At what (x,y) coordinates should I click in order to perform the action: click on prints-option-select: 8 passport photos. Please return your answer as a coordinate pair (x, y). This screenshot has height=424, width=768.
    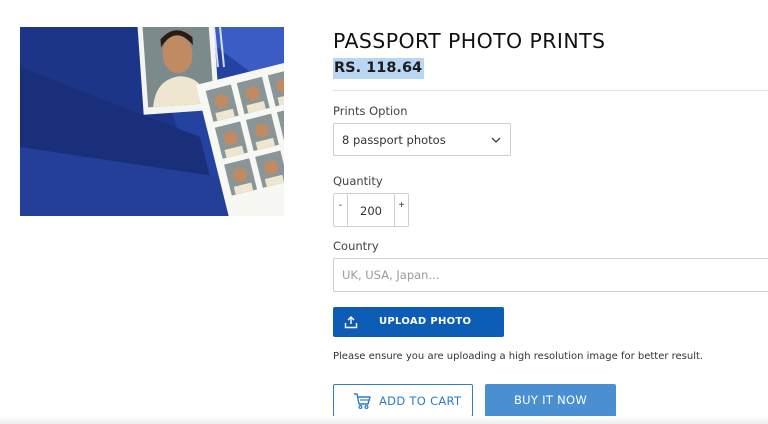
    Looking at the image, I should click on (422, 139).